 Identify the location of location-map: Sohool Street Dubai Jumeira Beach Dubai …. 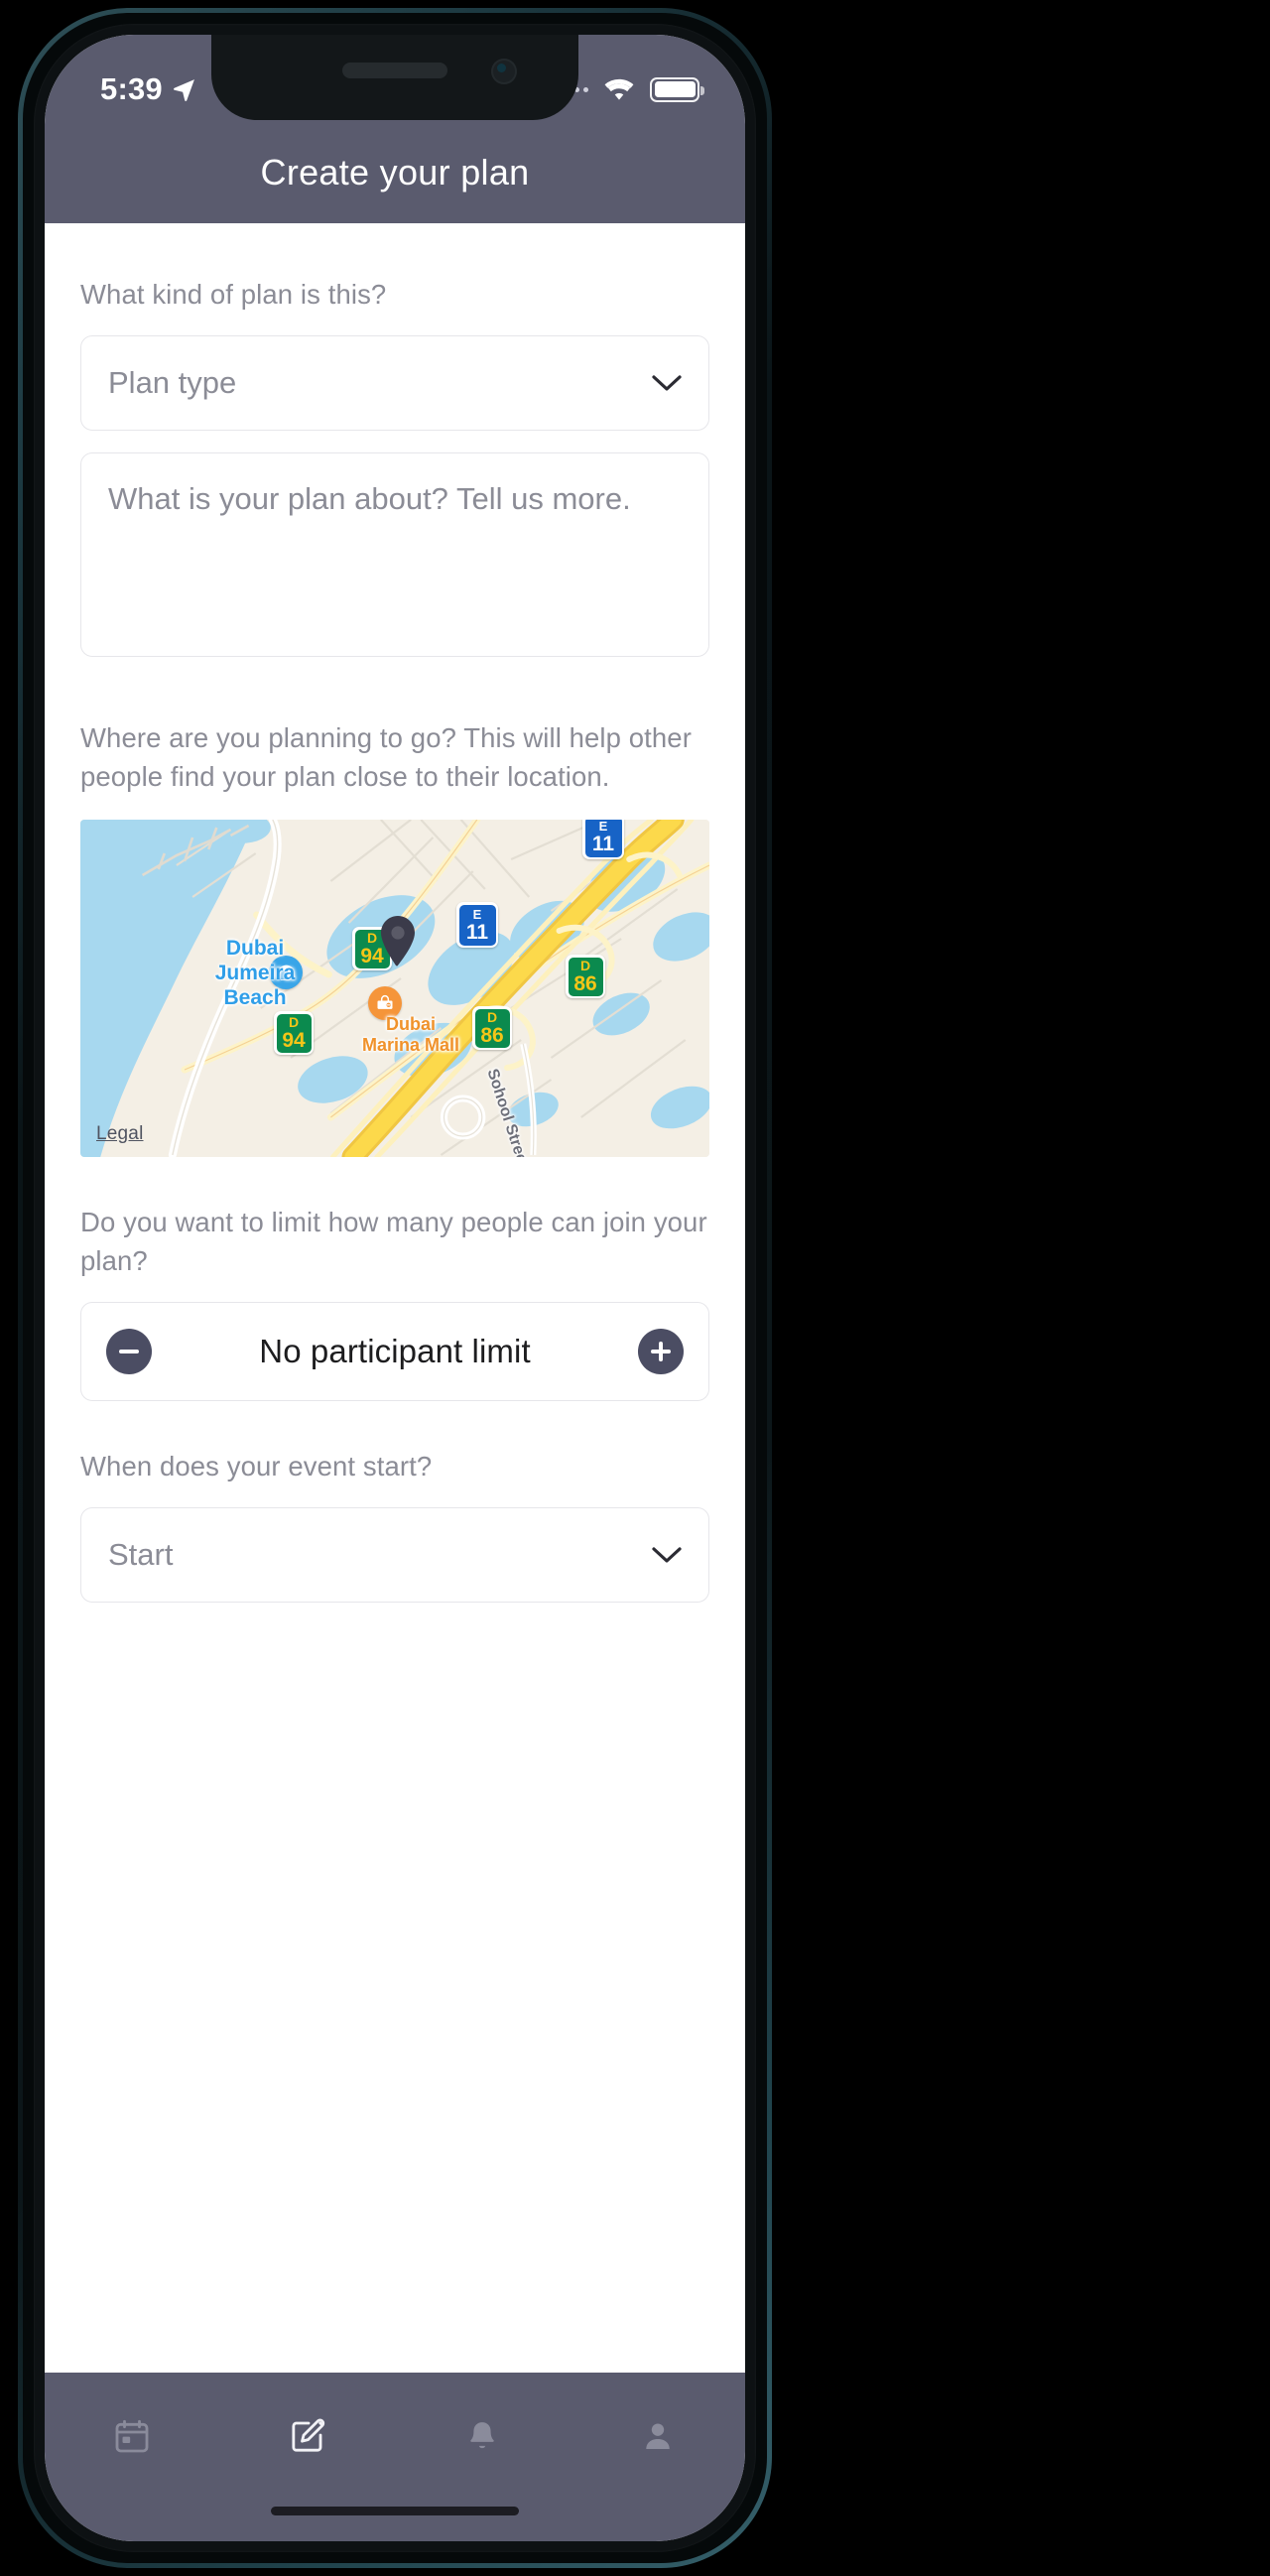
(394, 989).